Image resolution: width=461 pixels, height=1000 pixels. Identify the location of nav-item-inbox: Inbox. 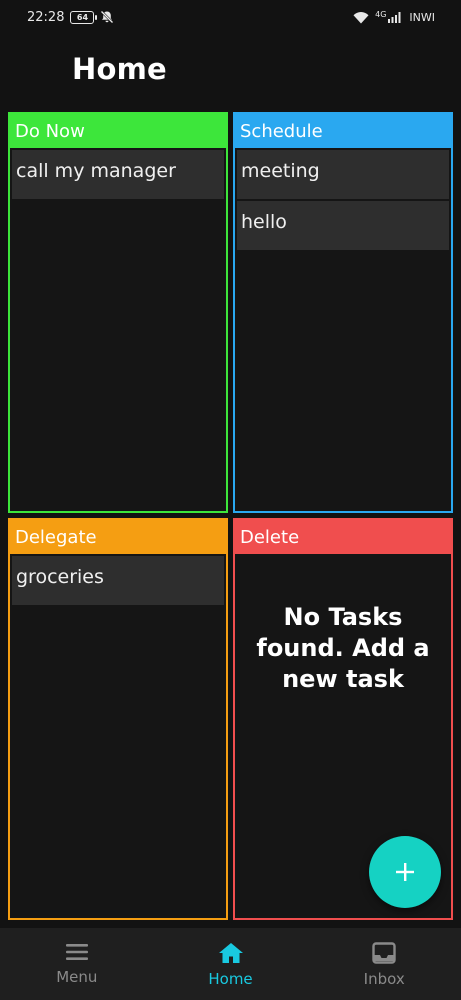
(384, 964).